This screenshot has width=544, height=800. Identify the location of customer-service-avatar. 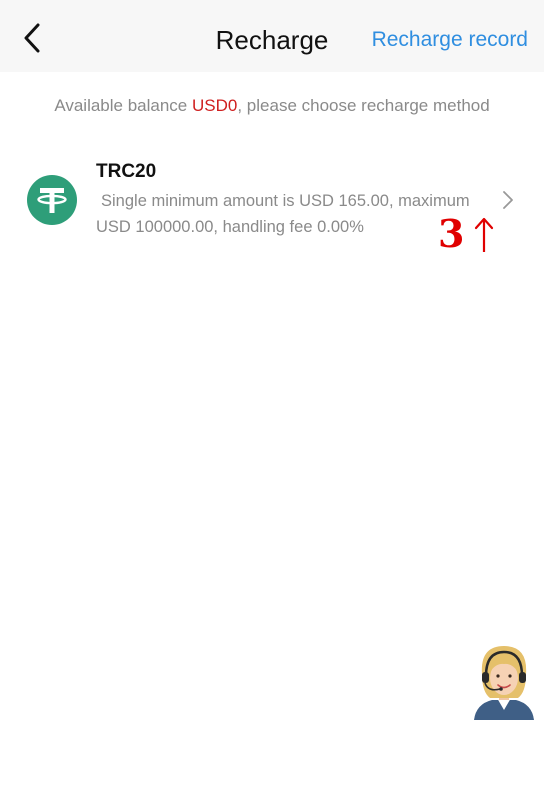
(504, 679).